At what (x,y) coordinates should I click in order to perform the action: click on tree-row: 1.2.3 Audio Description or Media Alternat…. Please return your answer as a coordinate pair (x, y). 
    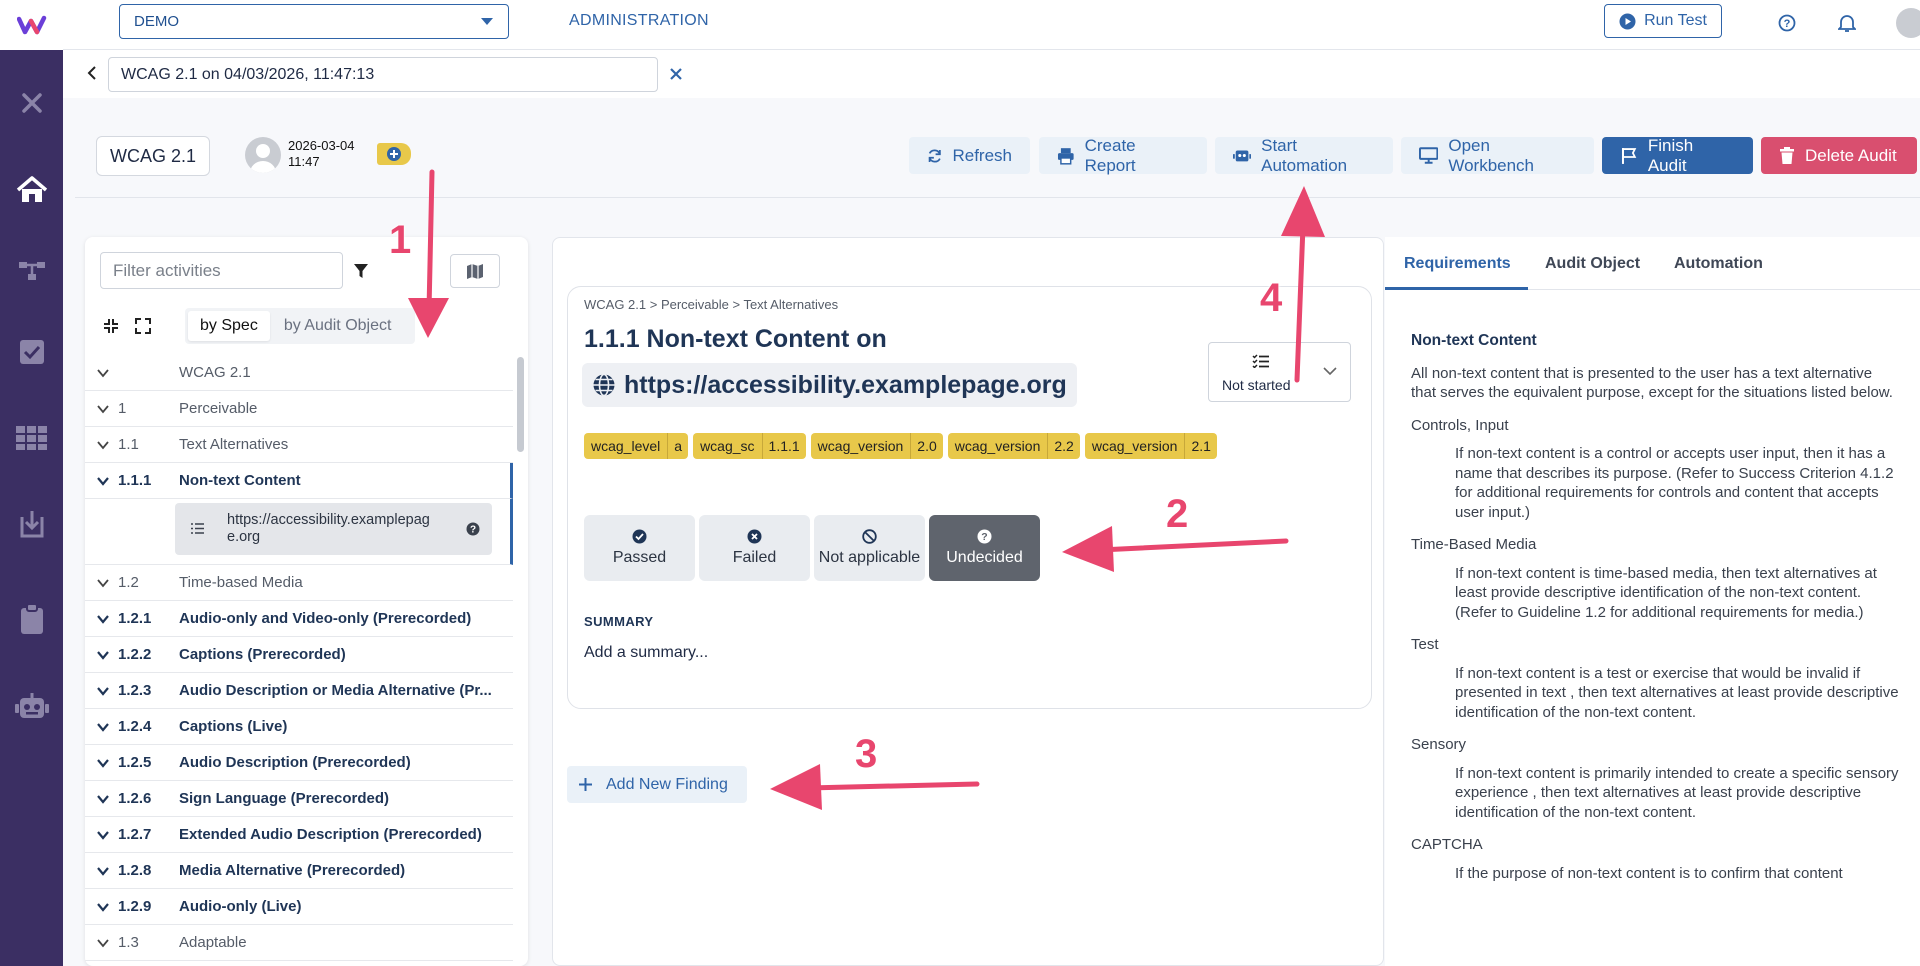
    Looking at the image, I should click on (299, 691).